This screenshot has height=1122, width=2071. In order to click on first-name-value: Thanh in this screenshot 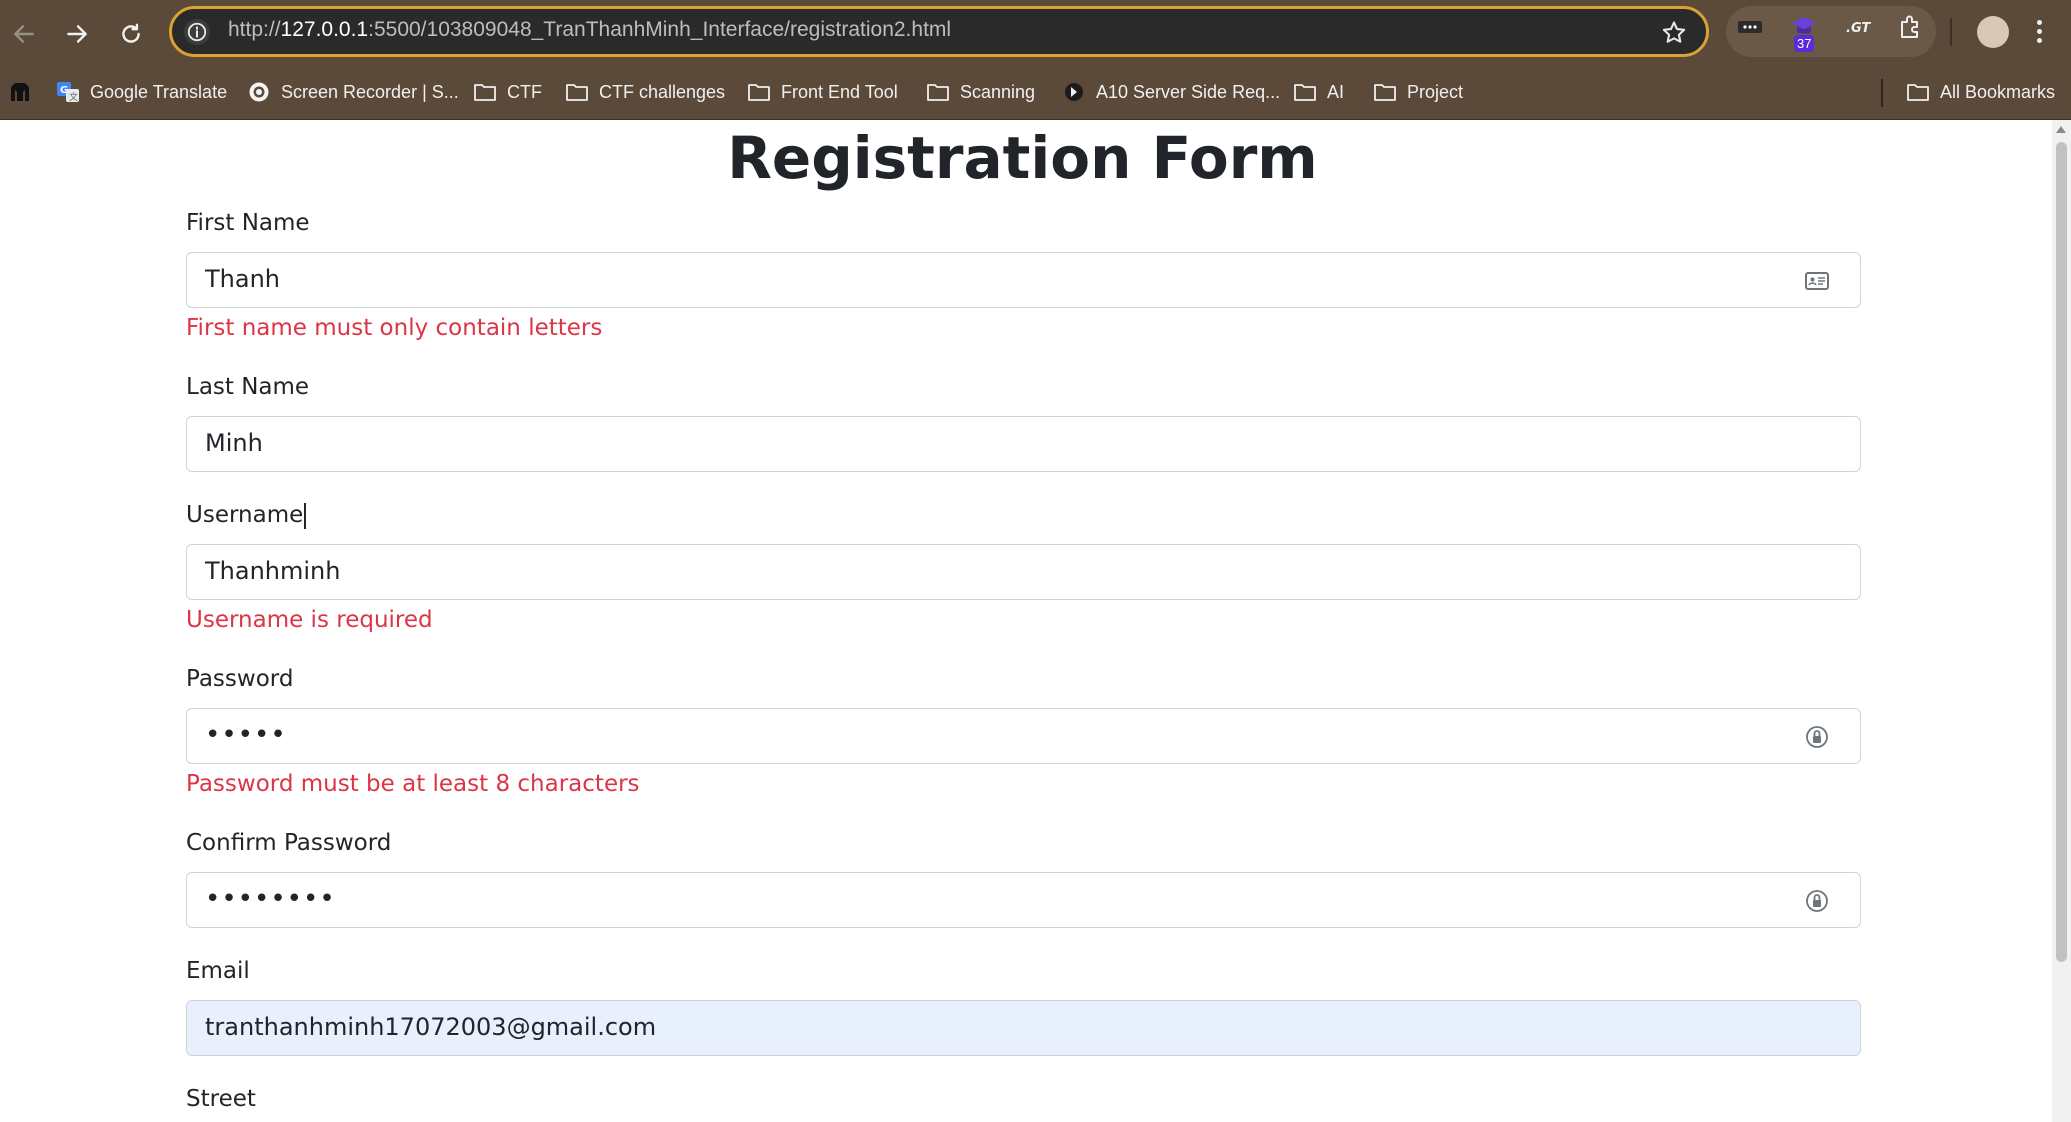, I will do `click(242, 279)`.